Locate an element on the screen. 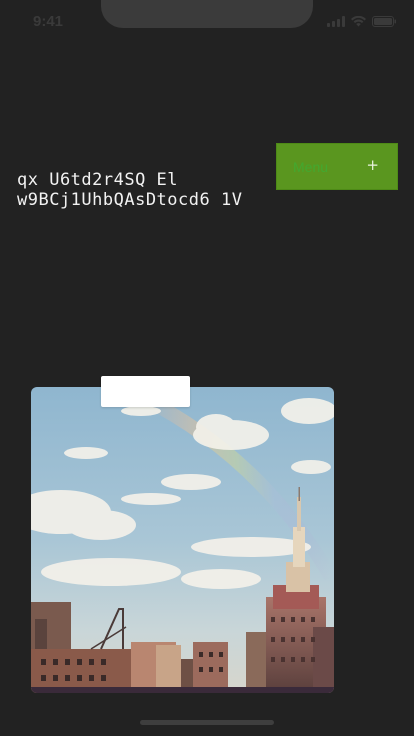  status-icons is located at coordinates (361, 21).